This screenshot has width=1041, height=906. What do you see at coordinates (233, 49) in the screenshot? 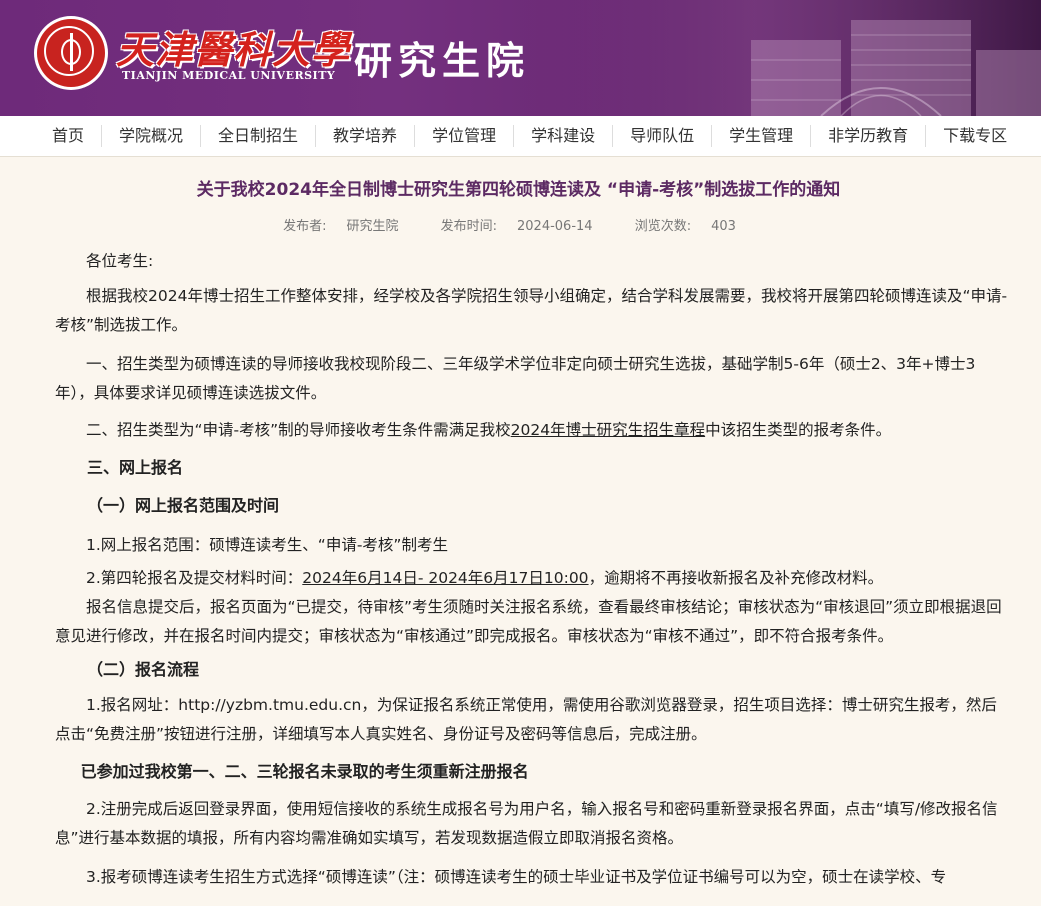
I see `university-name-cn: 天津醫科大學` at bounding box center [233, 49].